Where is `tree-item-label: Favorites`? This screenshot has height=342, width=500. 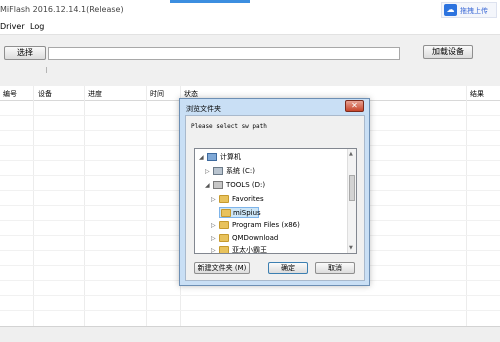 tree-item-label: Favorites is located at coordinates (248, 199).